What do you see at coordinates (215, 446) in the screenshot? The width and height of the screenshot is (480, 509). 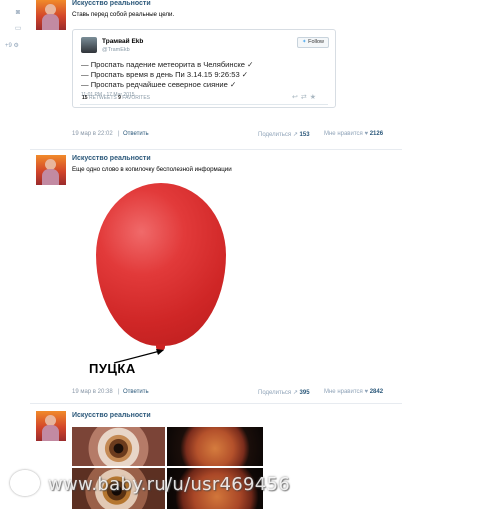 I see `mars-photo` at bounding box center [215, 446].